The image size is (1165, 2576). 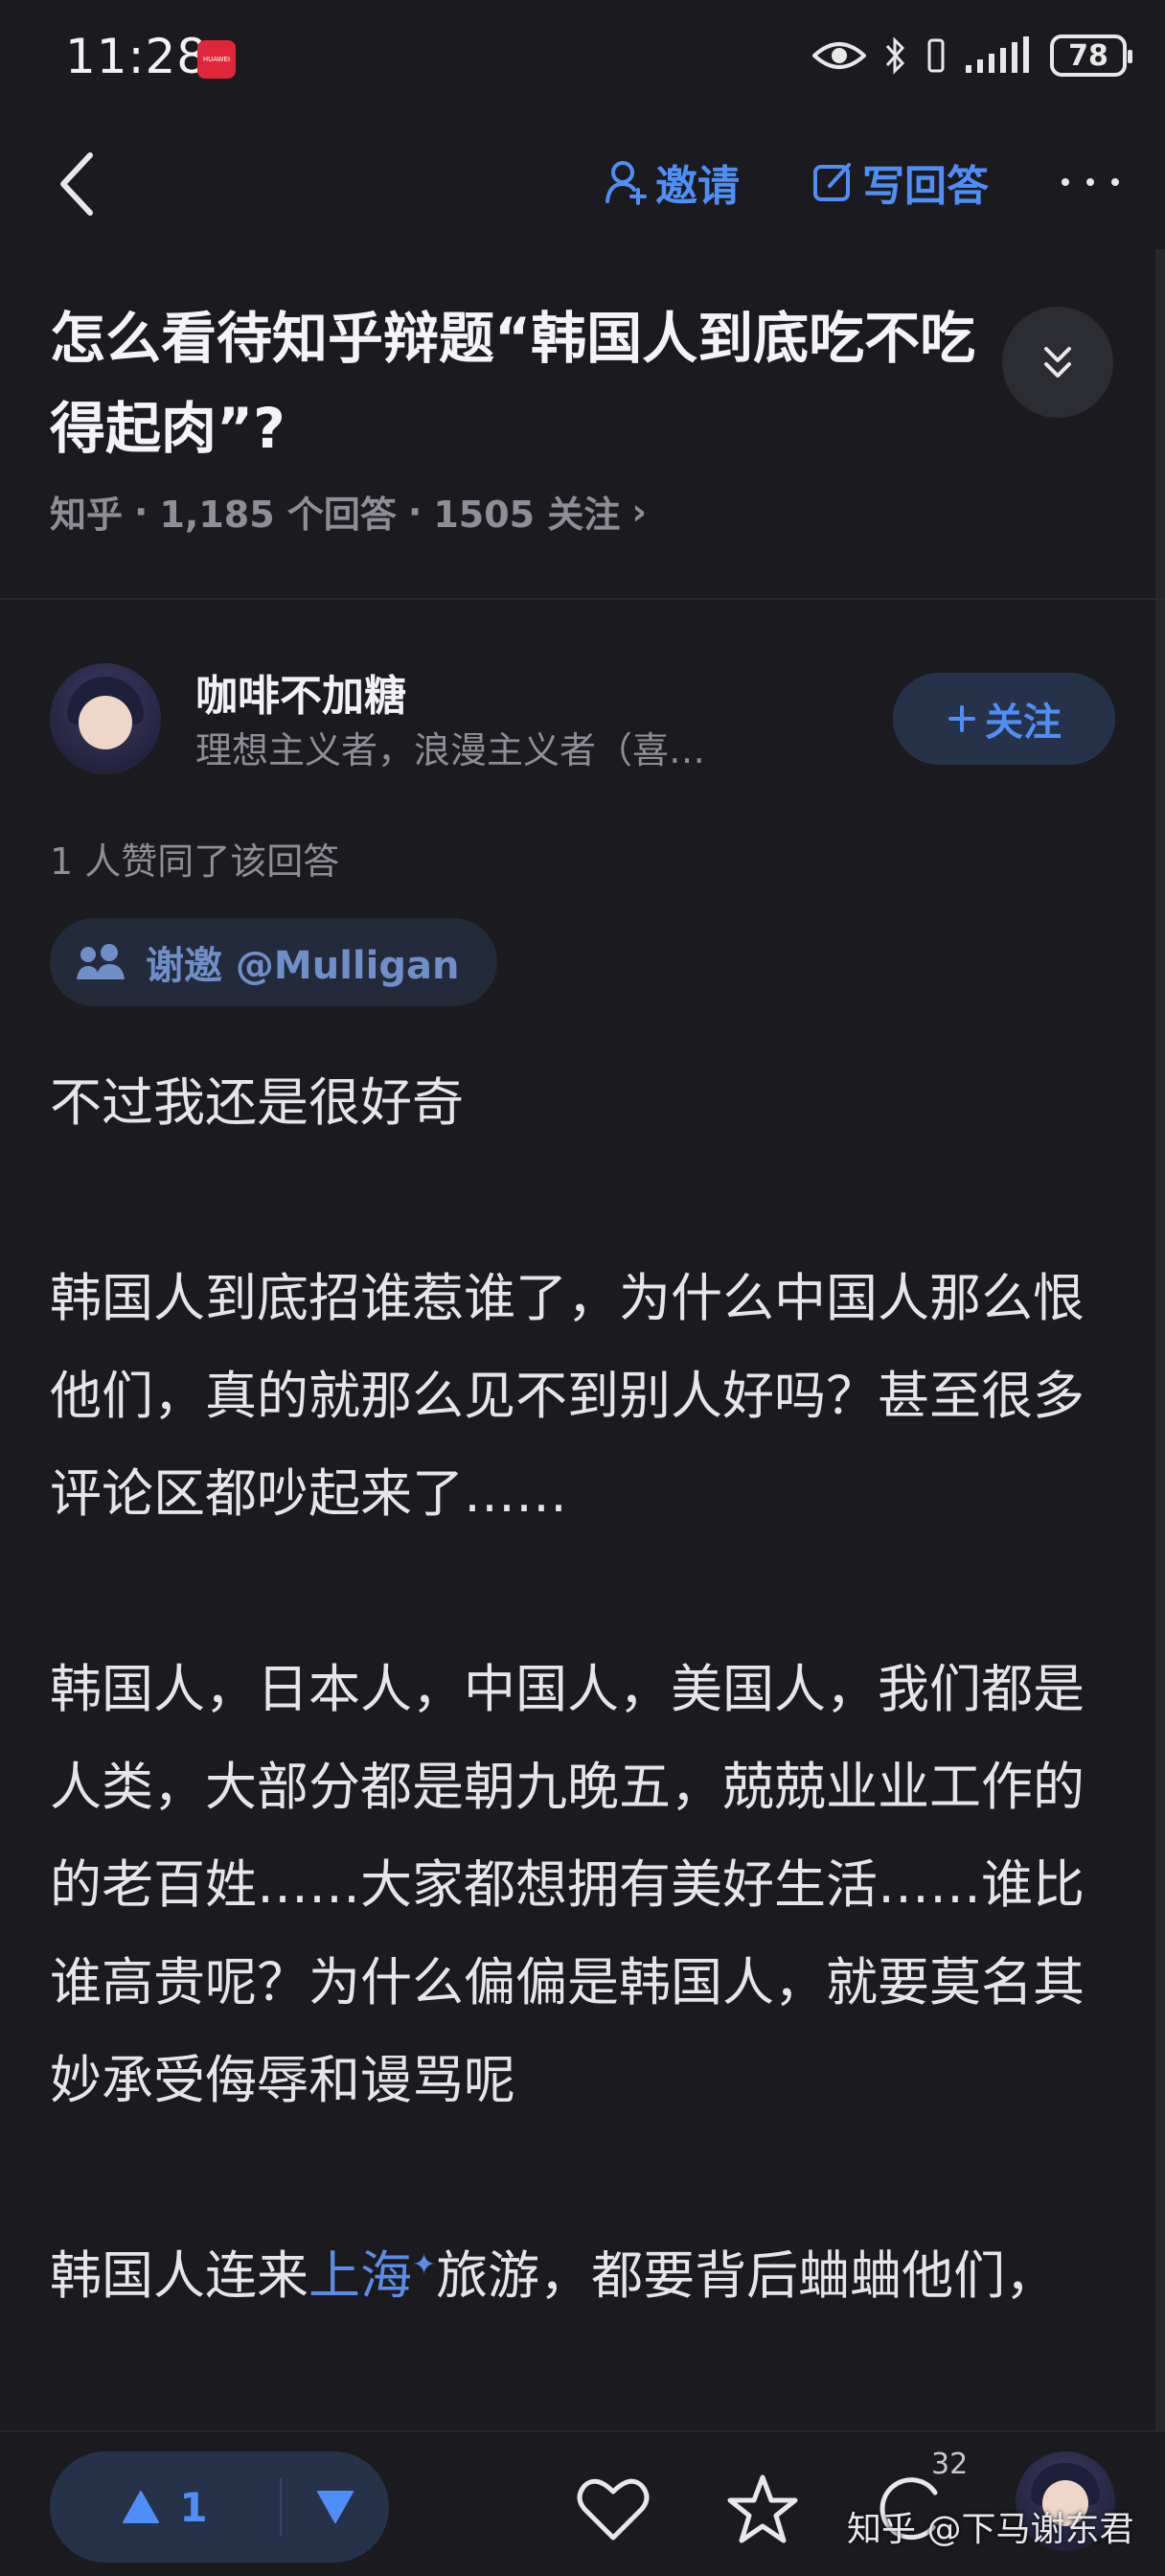 I want to click on person-icon, so click(x=626, y=183).